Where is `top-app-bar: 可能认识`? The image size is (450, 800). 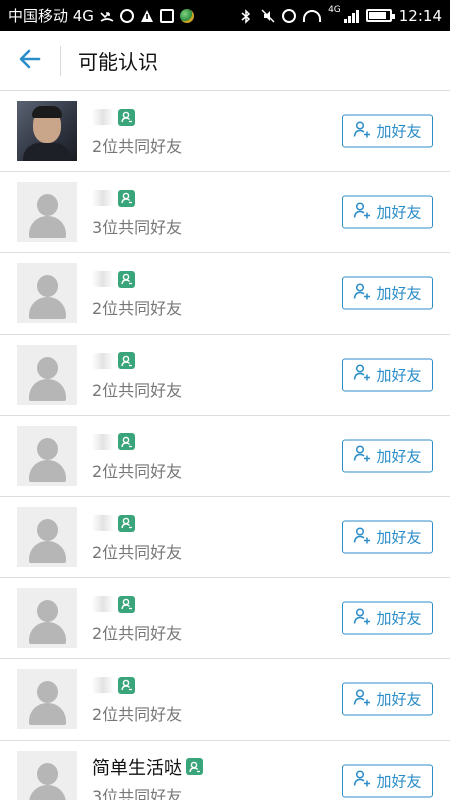
top-app-bar: 可能认识 is located at coordinates (225, 61).